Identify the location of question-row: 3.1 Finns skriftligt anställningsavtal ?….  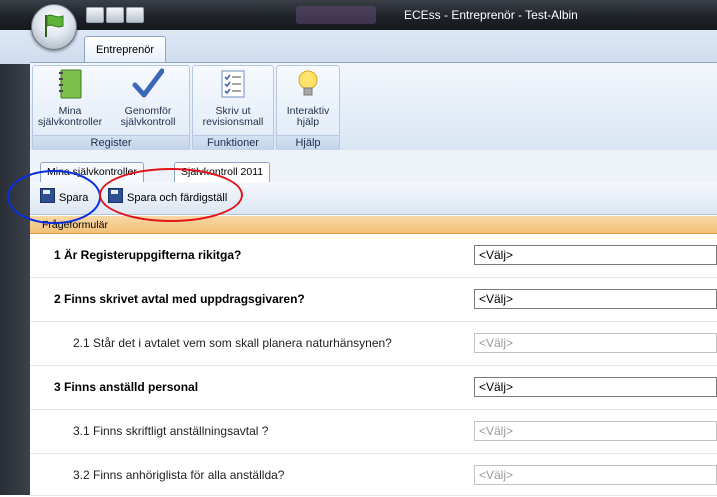
(373, 432).